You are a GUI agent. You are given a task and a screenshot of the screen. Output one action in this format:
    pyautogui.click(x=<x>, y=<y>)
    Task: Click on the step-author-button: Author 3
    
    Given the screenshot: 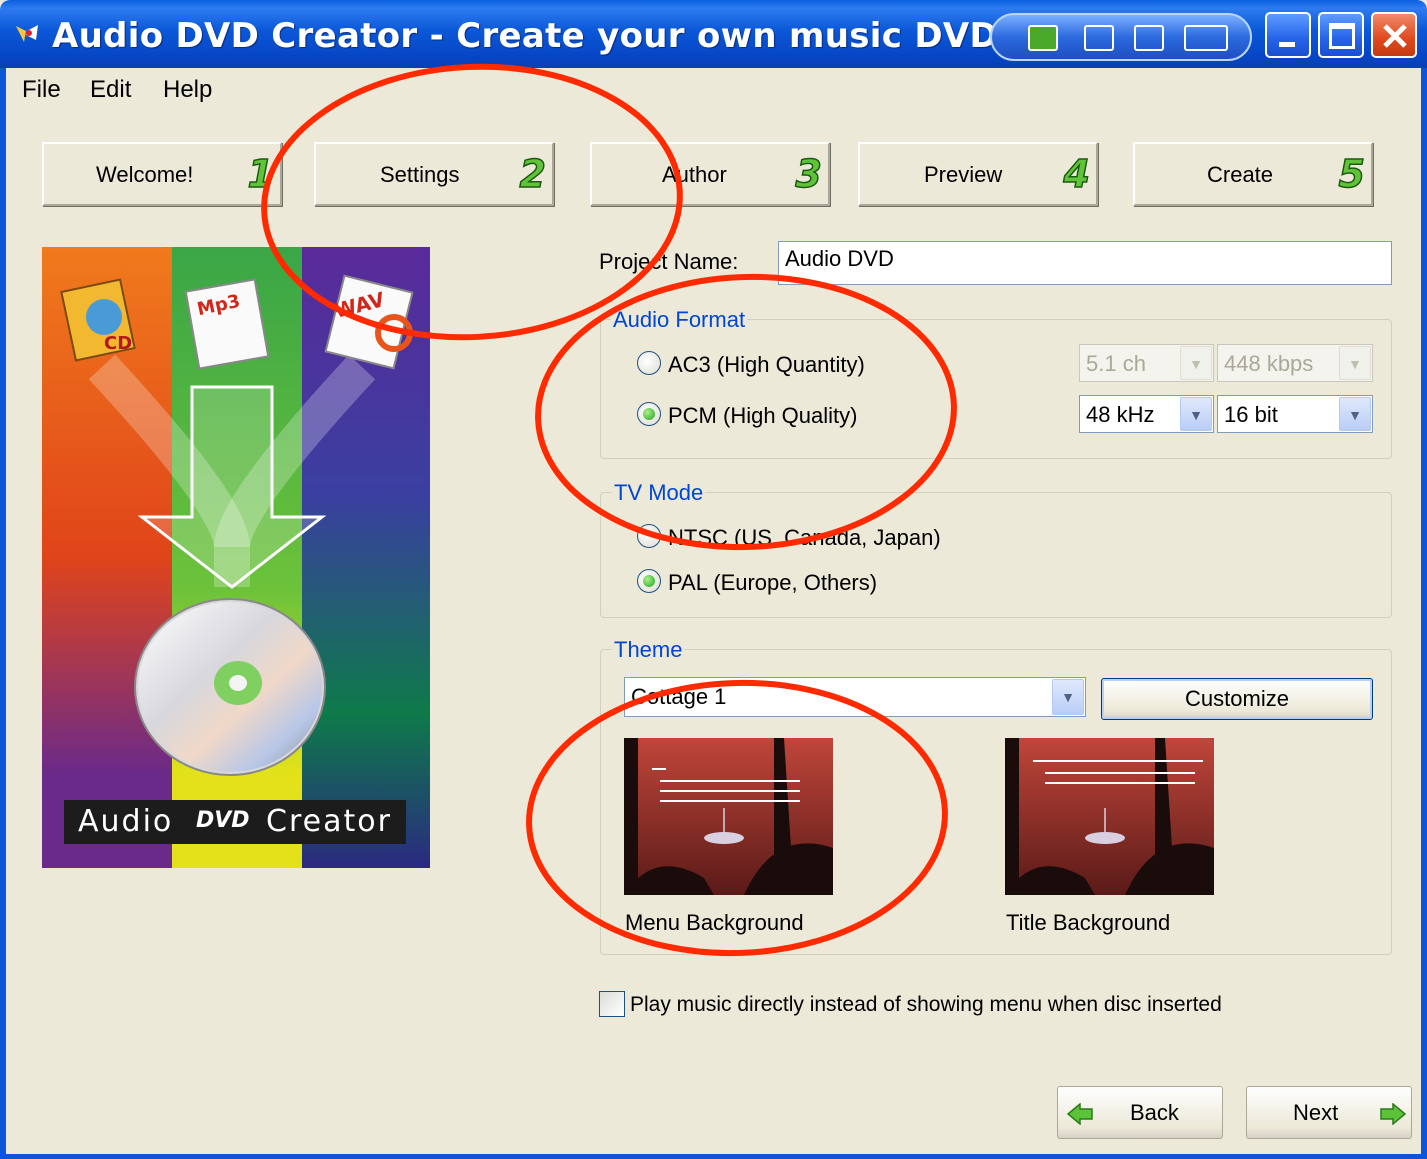 What is the action you would take?
    pyautogui.click(x=710, y=174)
    